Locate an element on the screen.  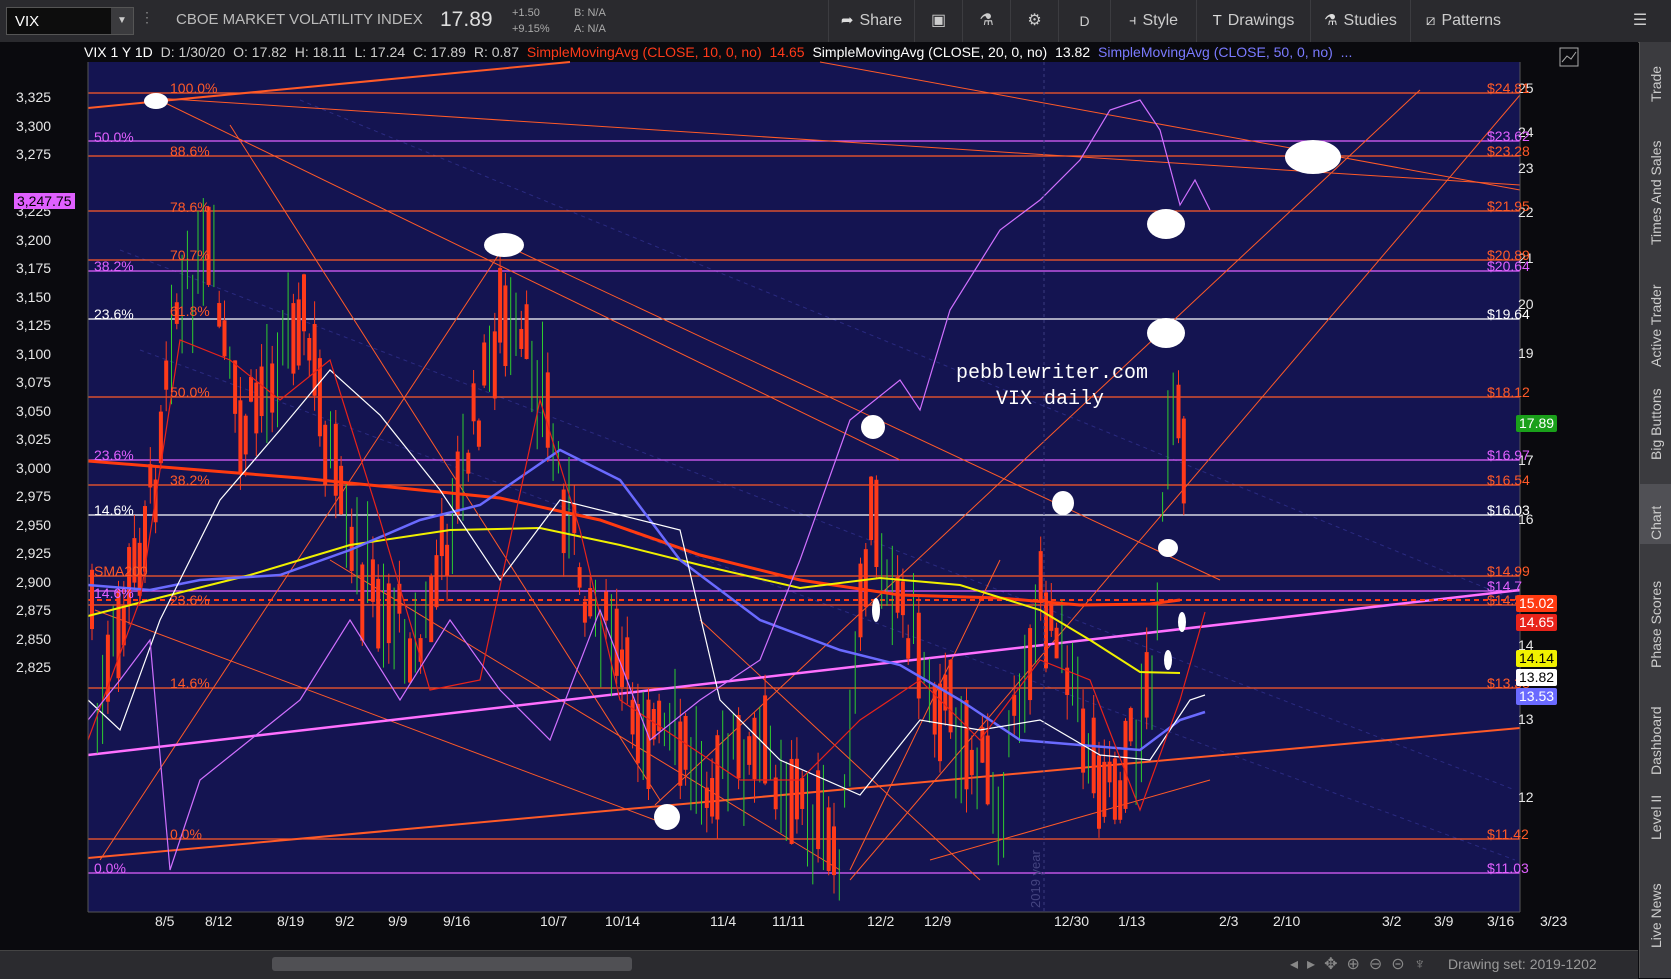
fib-right-label: $24.81 is located at coordinates (1508, 88).